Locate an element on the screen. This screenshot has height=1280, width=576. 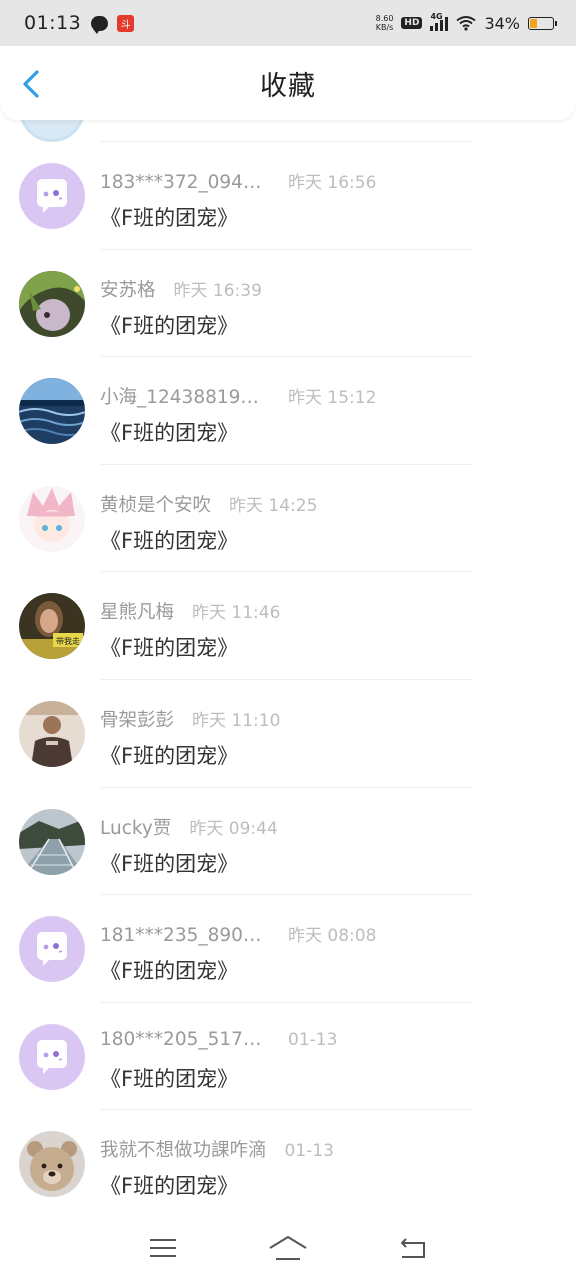
avatar: 带我走 is located at coordinates (52, 626).